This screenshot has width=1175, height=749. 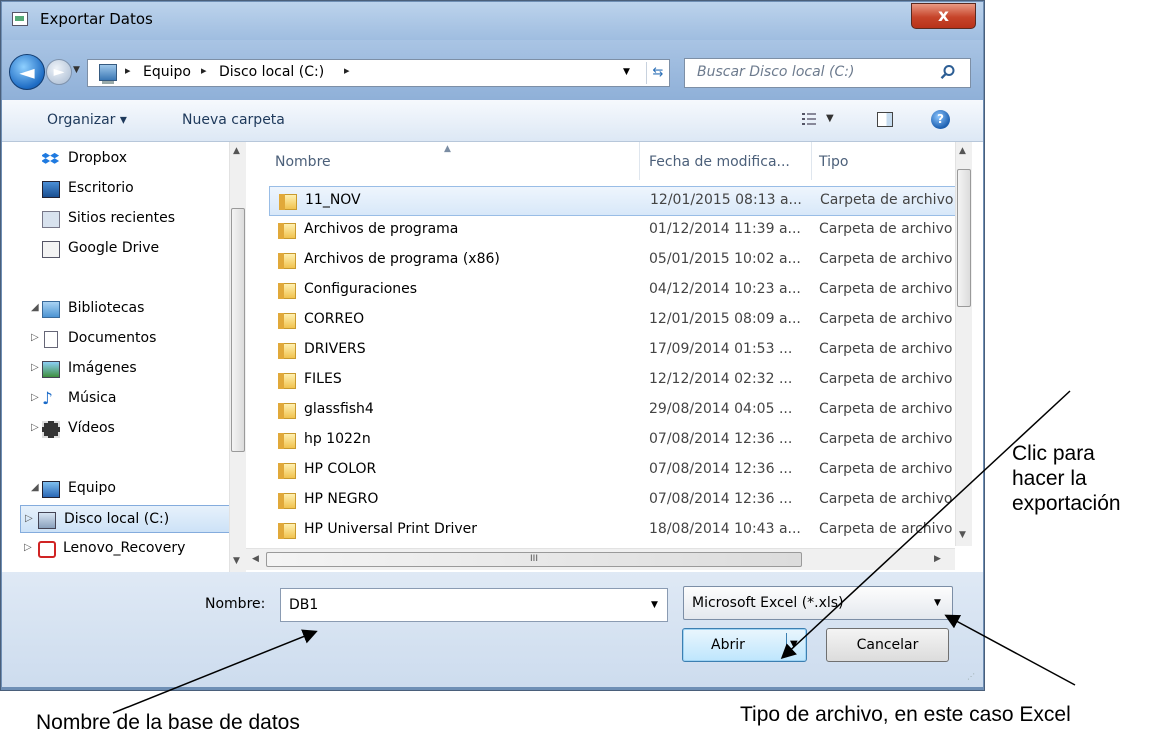 What do you see at coordinates (215, 671) in the screenshot?
I see `name-arrow` at bounding box center [215, 671].